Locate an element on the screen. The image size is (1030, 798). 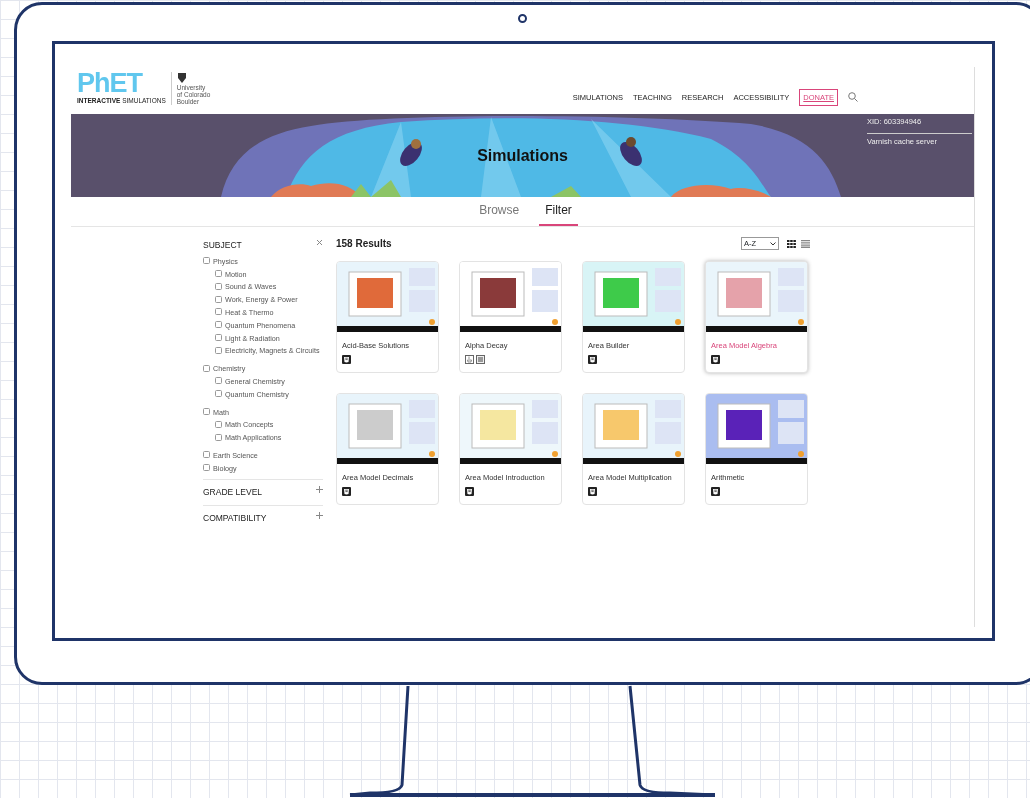
banner-title: Simulations is located at coordinates (522, 155).